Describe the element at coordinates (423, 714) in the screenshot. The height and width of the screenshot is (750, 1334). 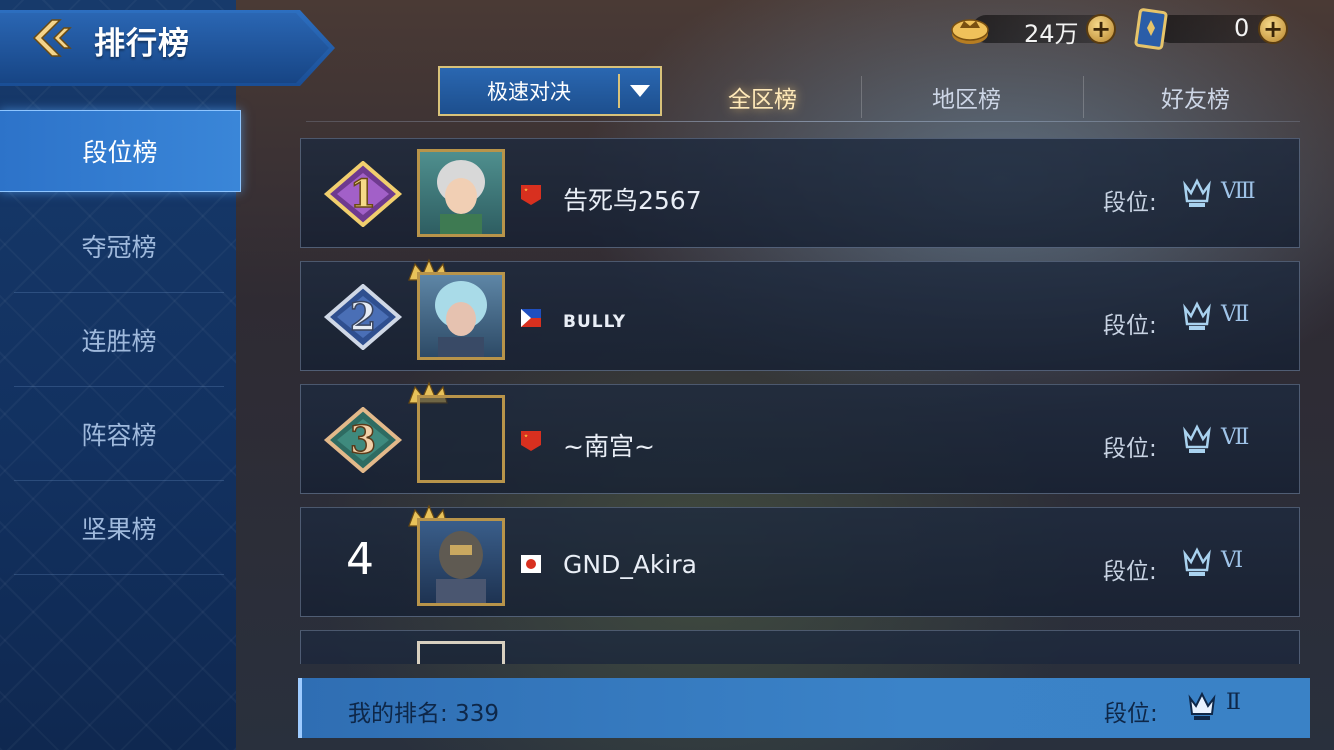
I see `my-rank-label: 我的排名: 339` at that location.